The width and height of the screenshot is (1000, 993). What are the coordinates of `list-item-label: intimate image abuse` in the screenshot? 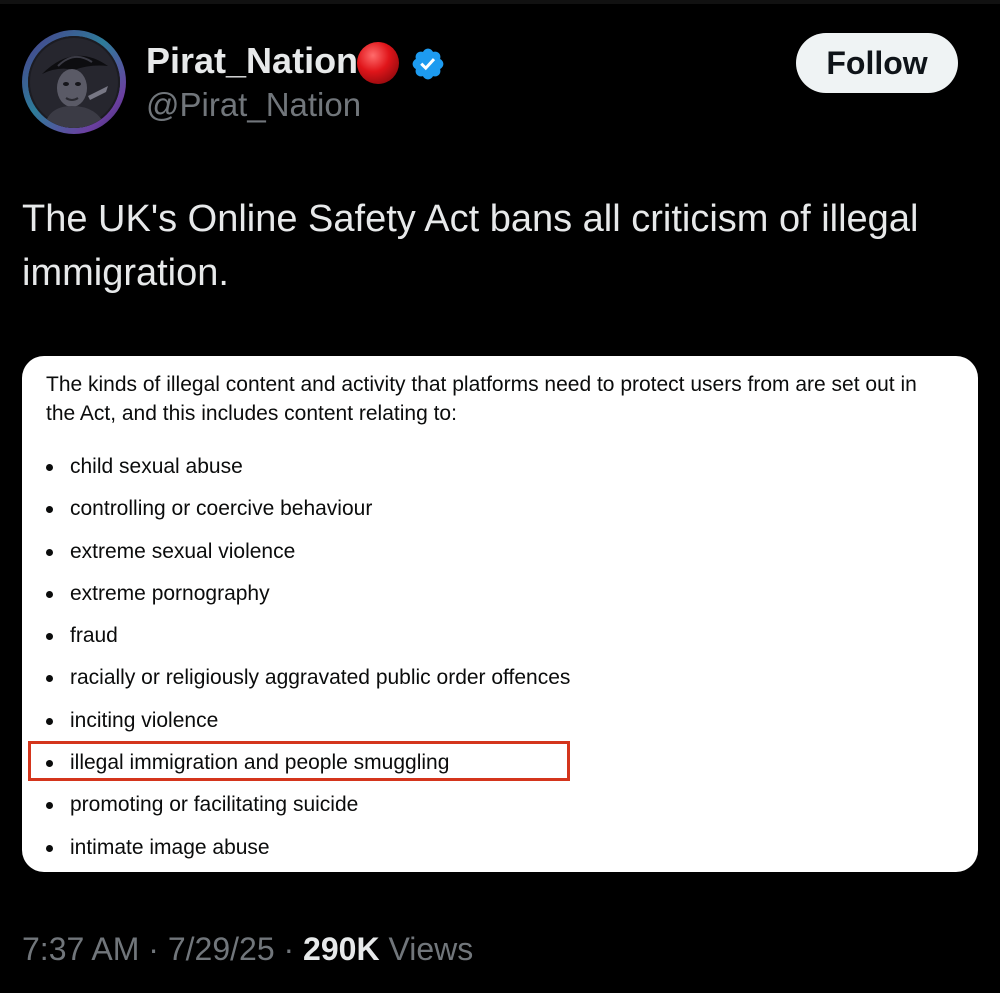 It's located at (170, 847).